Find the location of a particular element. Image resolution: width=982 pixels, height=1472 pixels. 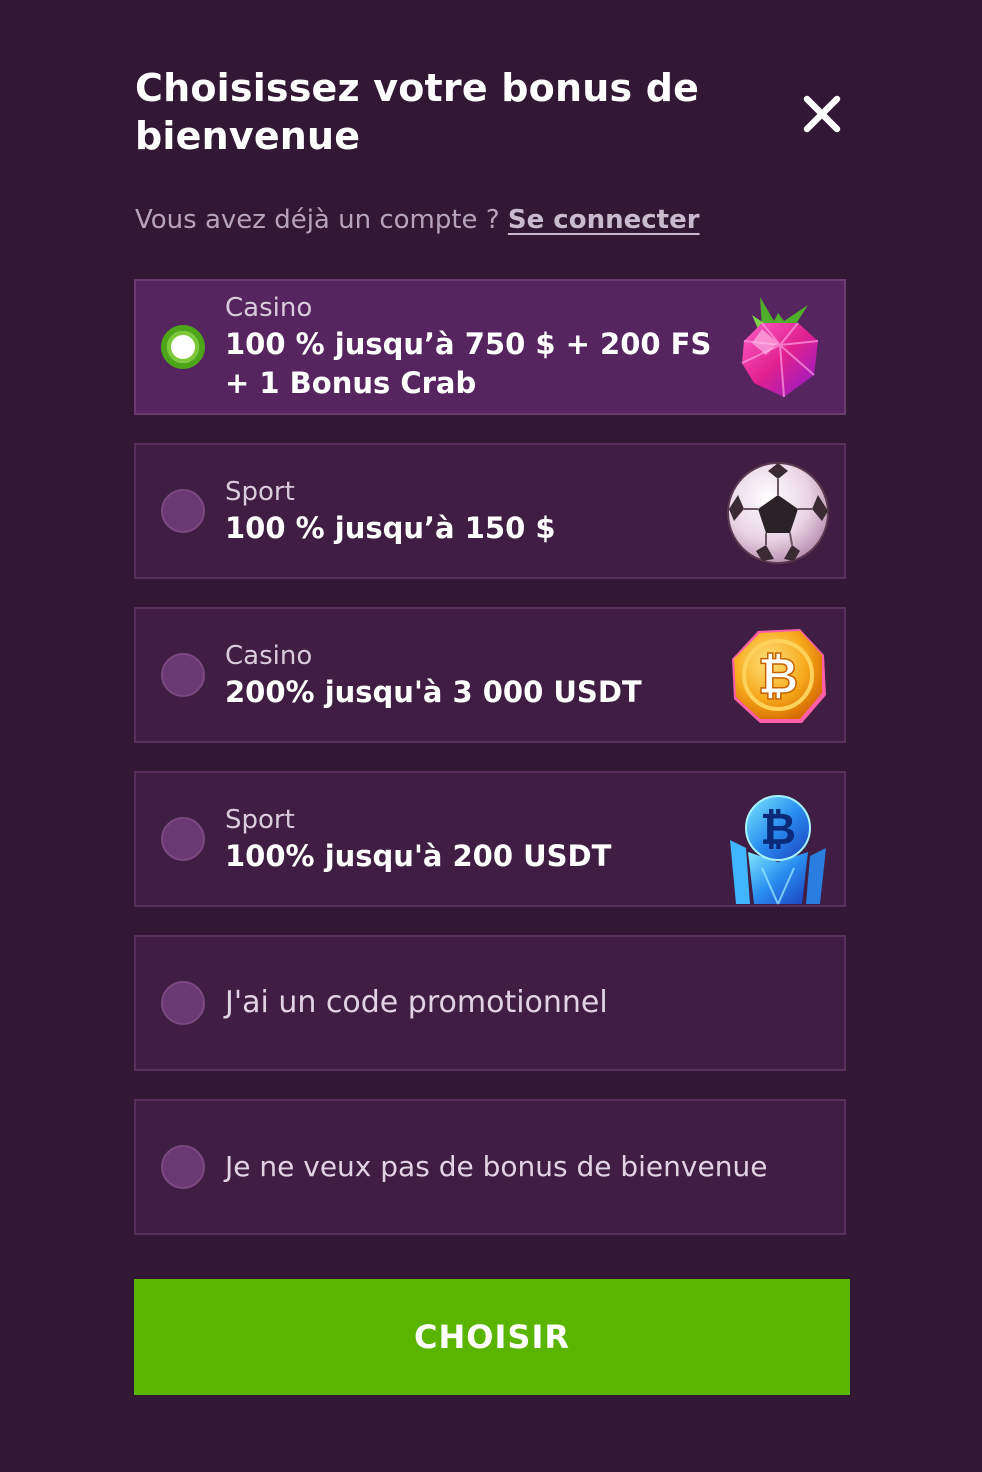

bonus-option-sport-usd: Sport 100 % jusqu’à 150 $ is located at coordinates (490, 511).